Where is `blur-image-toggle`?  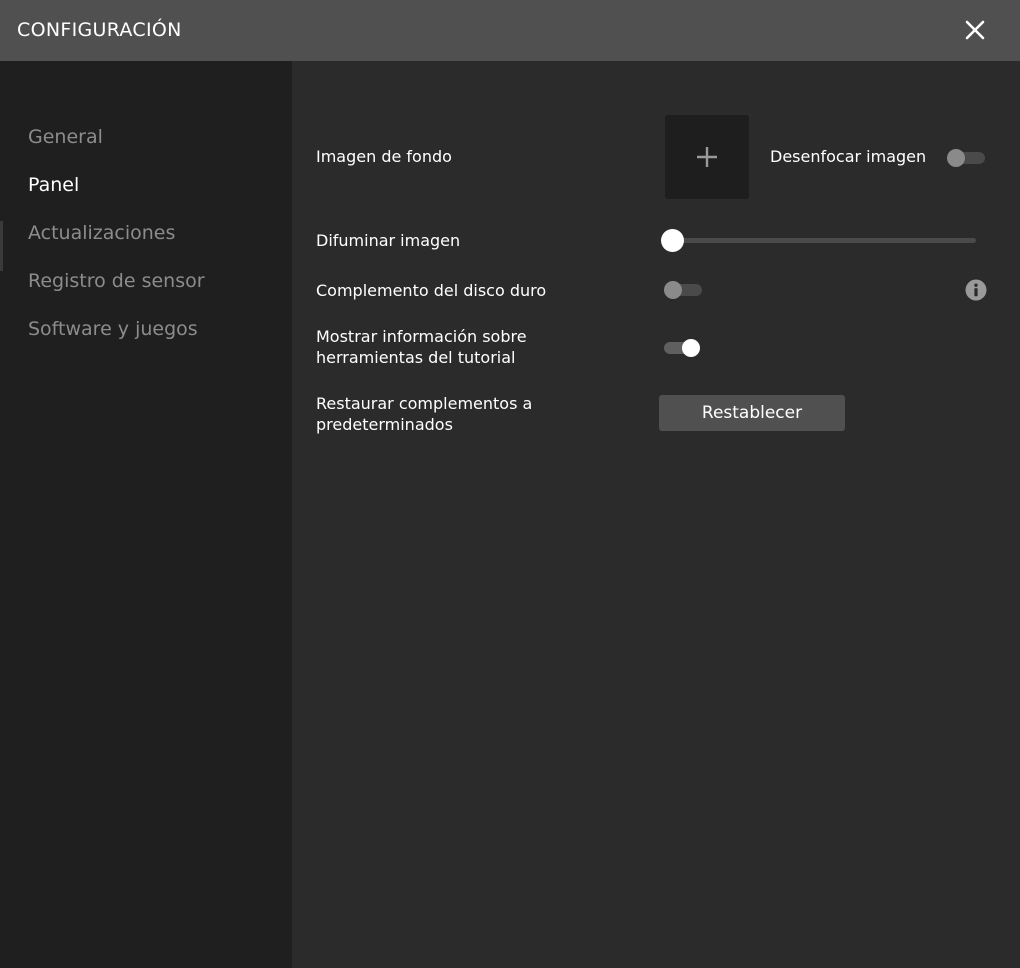
blur-image-toggle is located at coordinates (966, 158).